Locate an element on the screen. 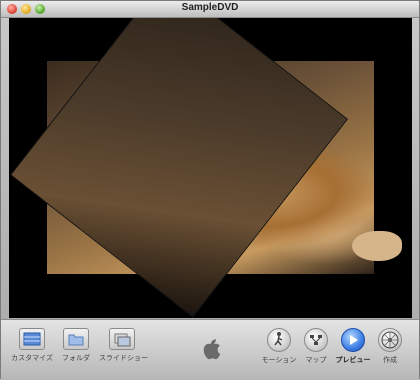  preview-play-icon is located at coordinates (353, 340).